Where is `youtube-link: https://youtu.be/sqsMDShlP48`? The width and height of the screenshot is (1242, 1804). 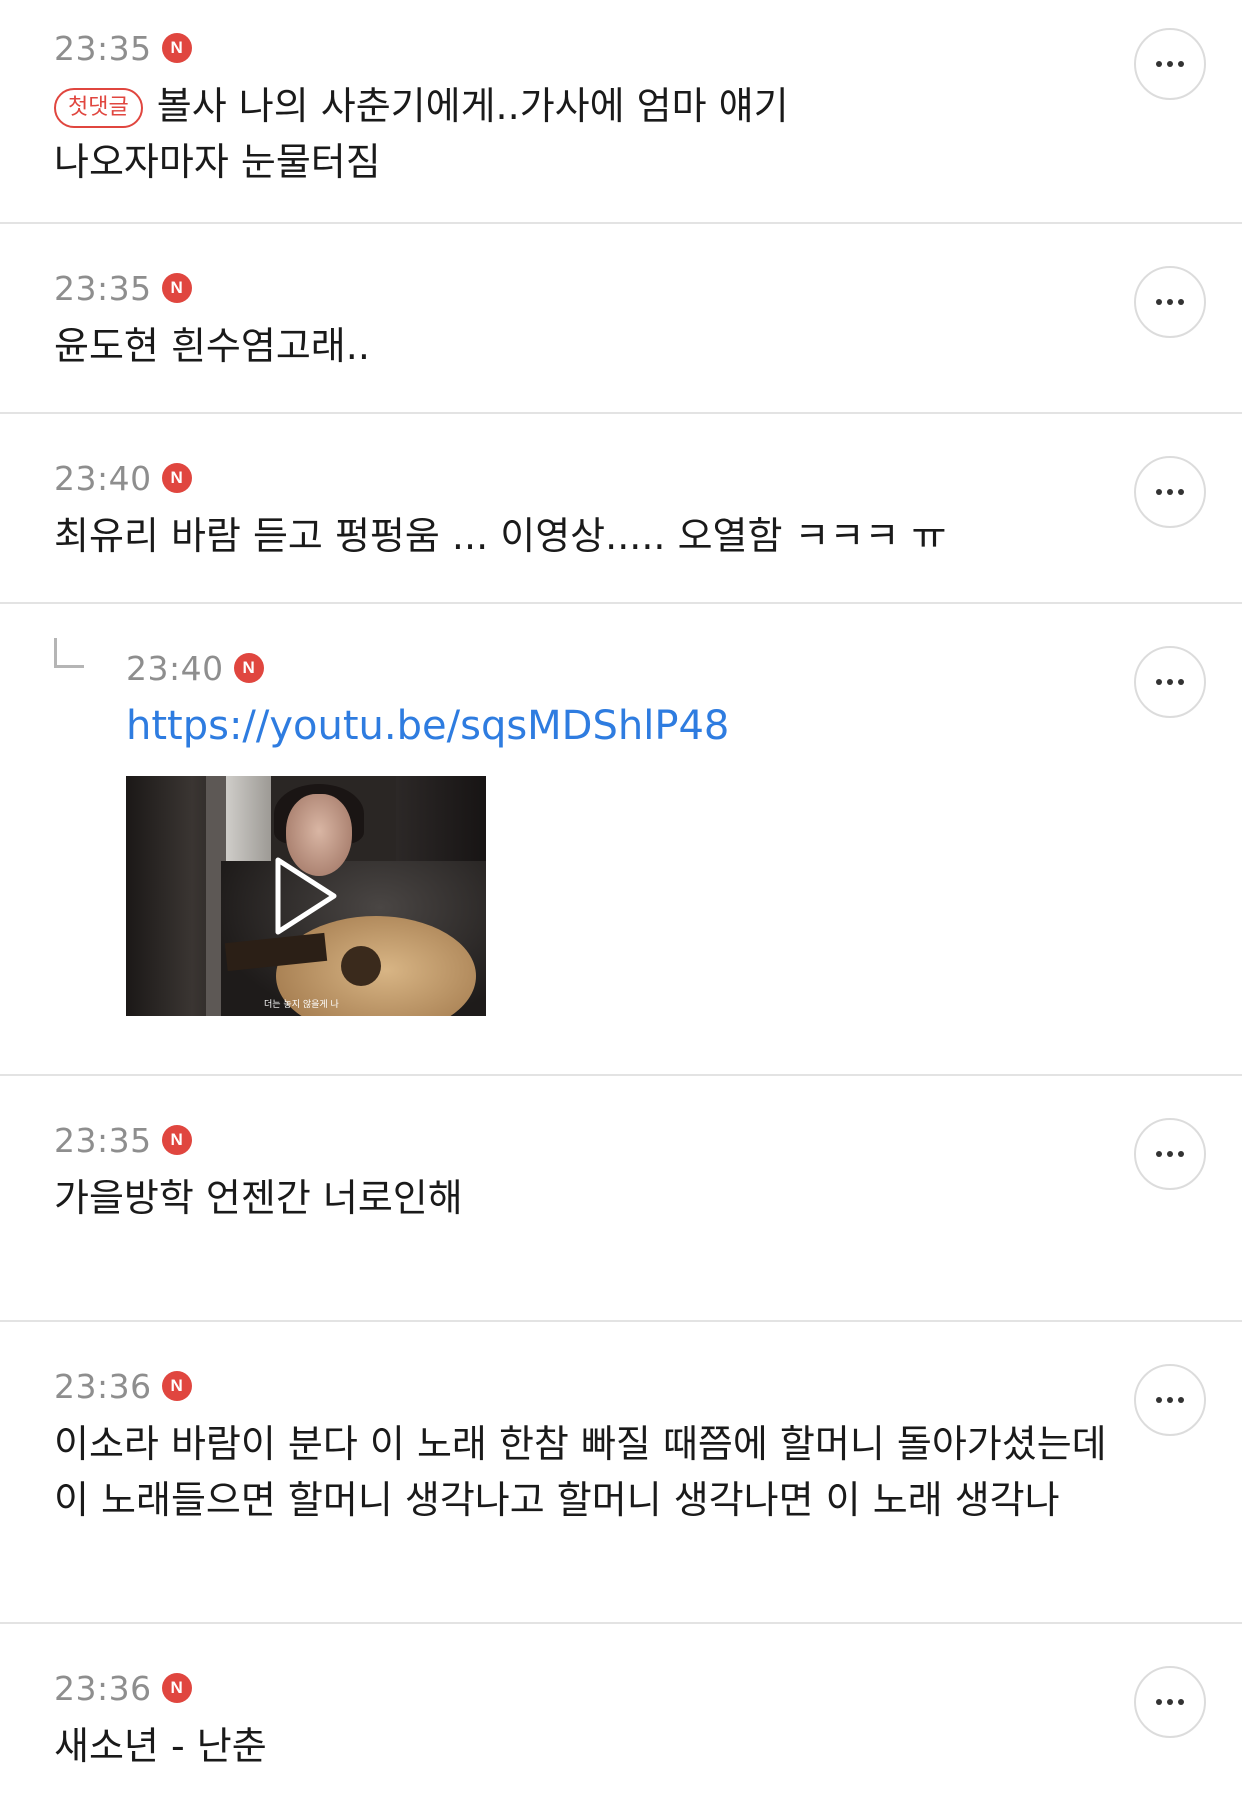 youtube-link: https://youtu.be/sqsMDShlP48 is located at coordinates (427, 726).